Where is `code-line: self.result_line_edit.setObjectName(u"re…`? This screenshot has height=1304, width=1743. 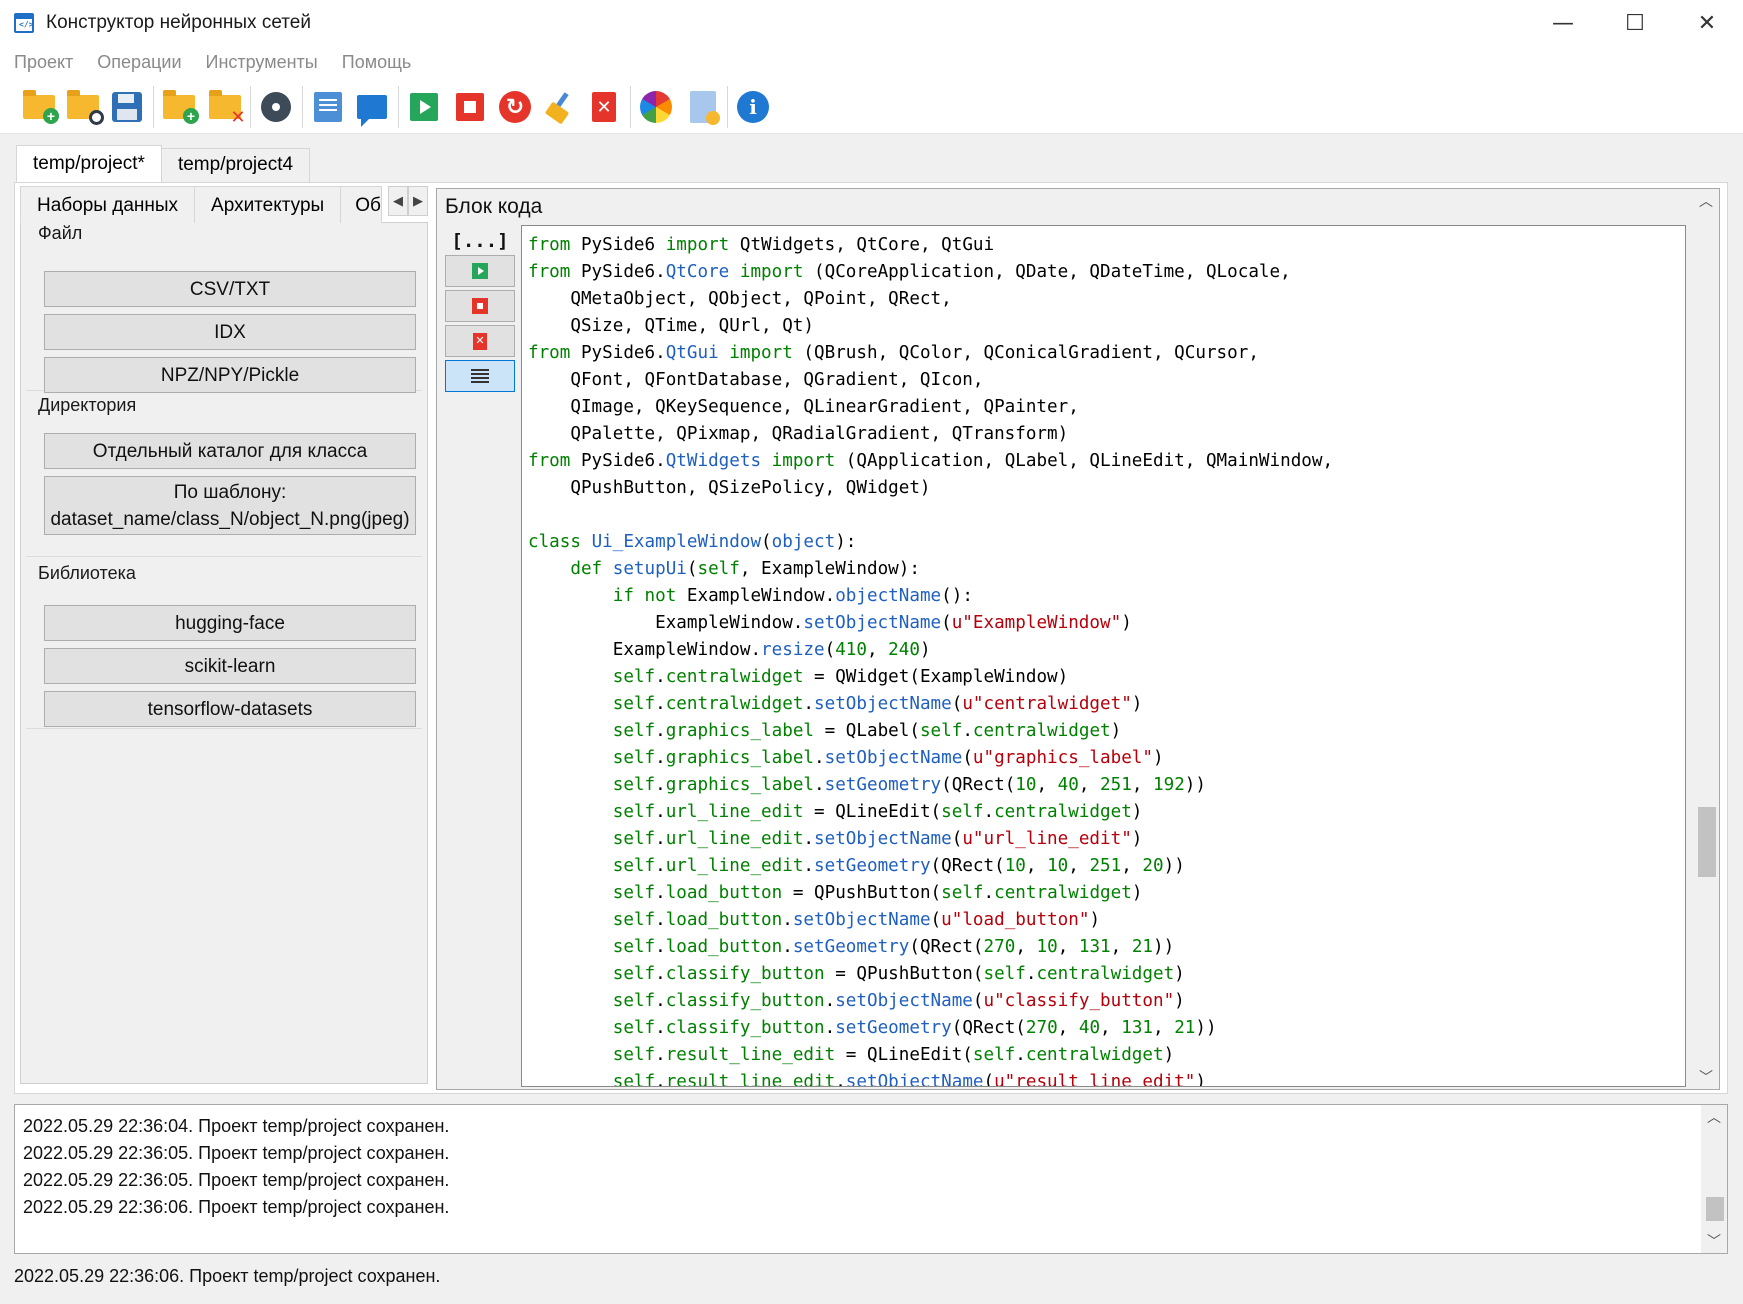
code-line: self.result_line_edit.setObjectName(u"re… is located at coordinates (909, 1079).